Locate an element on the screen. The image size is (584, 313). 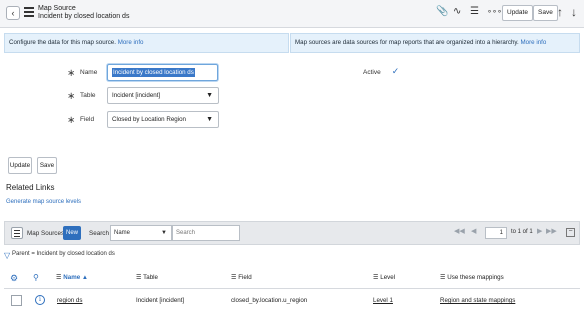
attachment-icon: 📎 is located at coordinates (442, 12).